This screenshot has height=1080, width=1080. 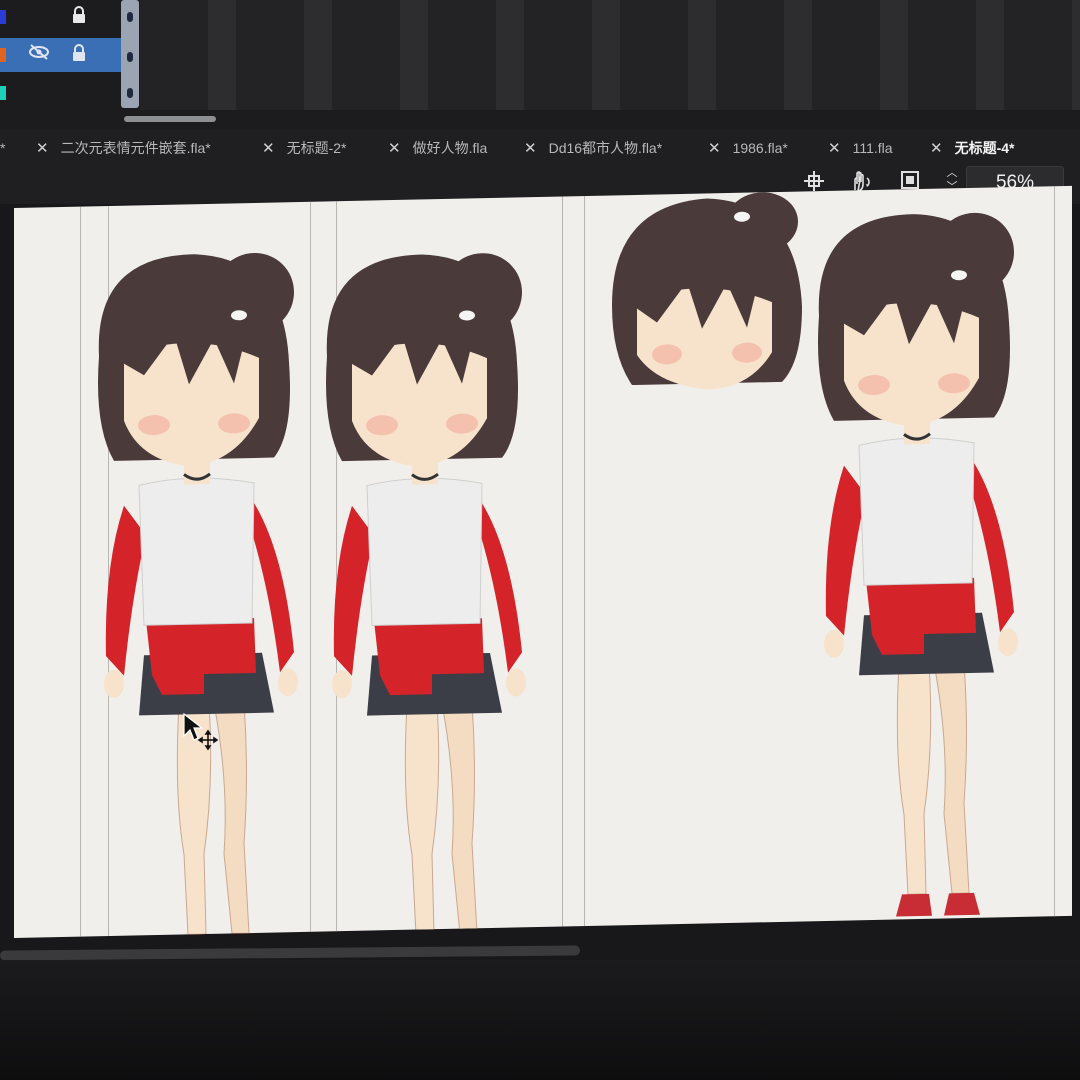 What do you see at coordinates (748, 148) in the screenshot?
I see `tab-5: ✕ 1986.fla*` at bounding box center [748, 148].